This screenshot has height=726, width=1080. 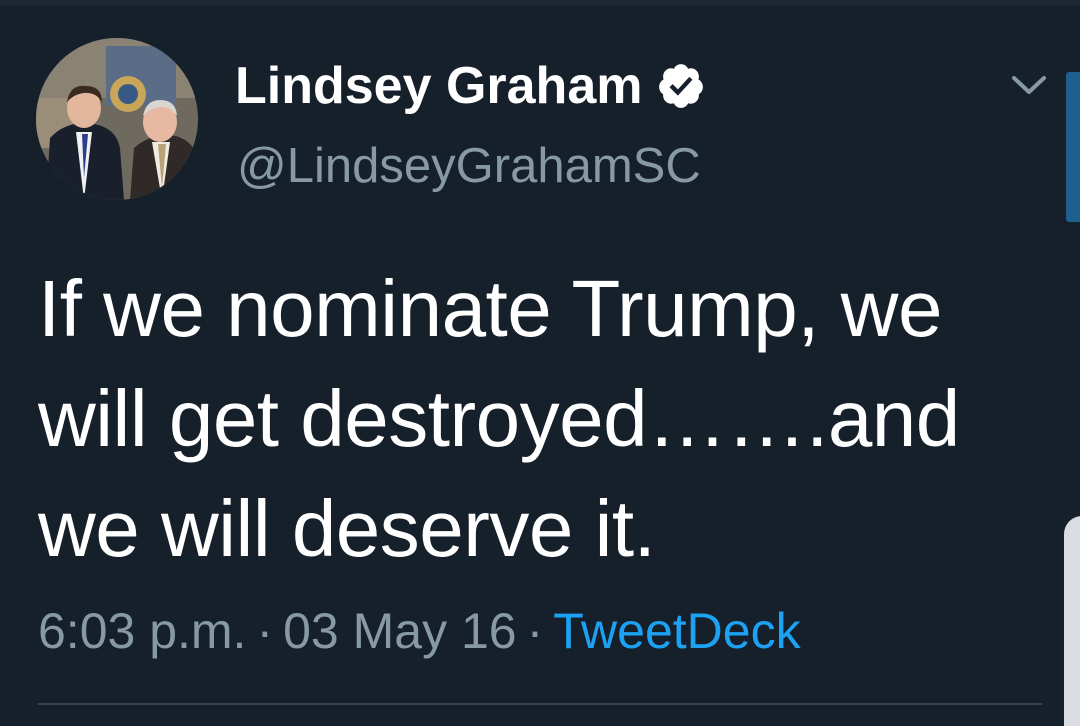 I want to click on tweet-text-line: will get destroyed…….and, so click(x=499, y=418).